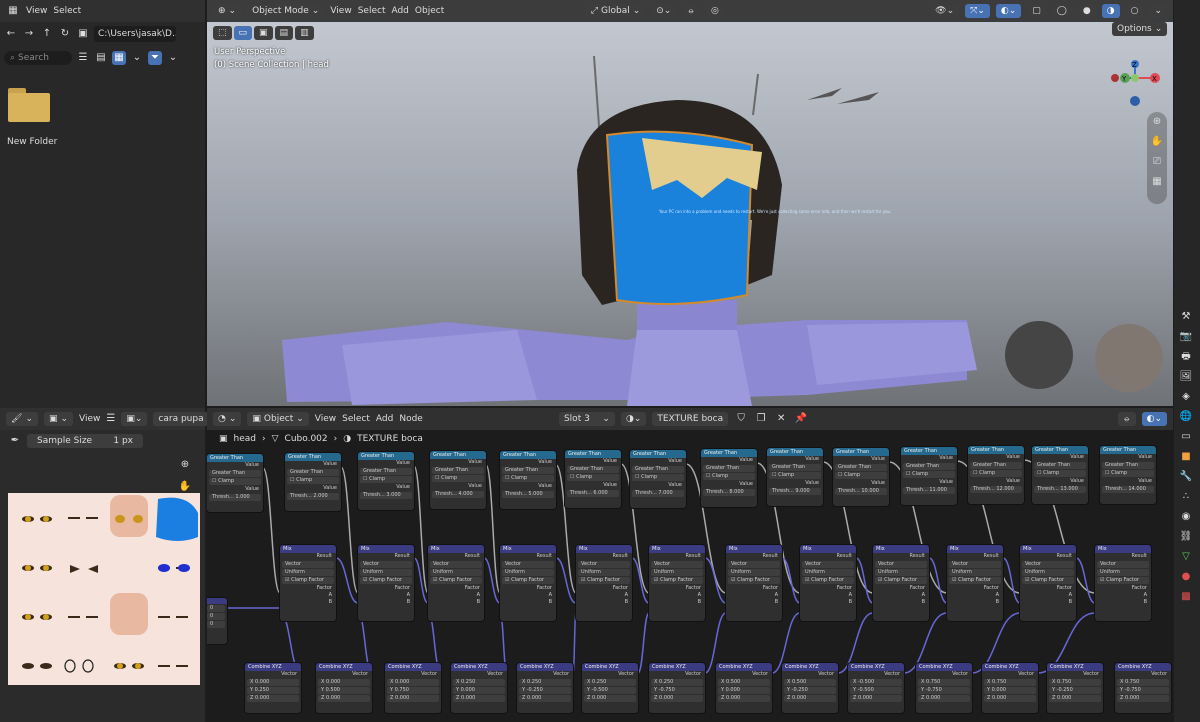  Describe the element at coordinates (610, 682) in the screenshot. I see `x-field: X 0.250` at that location.